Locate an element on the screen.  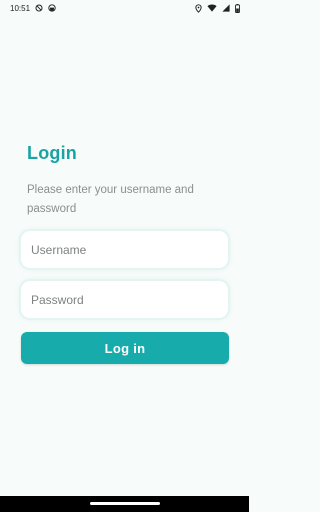
app-notification-icon is located at coordinates (52, 8).